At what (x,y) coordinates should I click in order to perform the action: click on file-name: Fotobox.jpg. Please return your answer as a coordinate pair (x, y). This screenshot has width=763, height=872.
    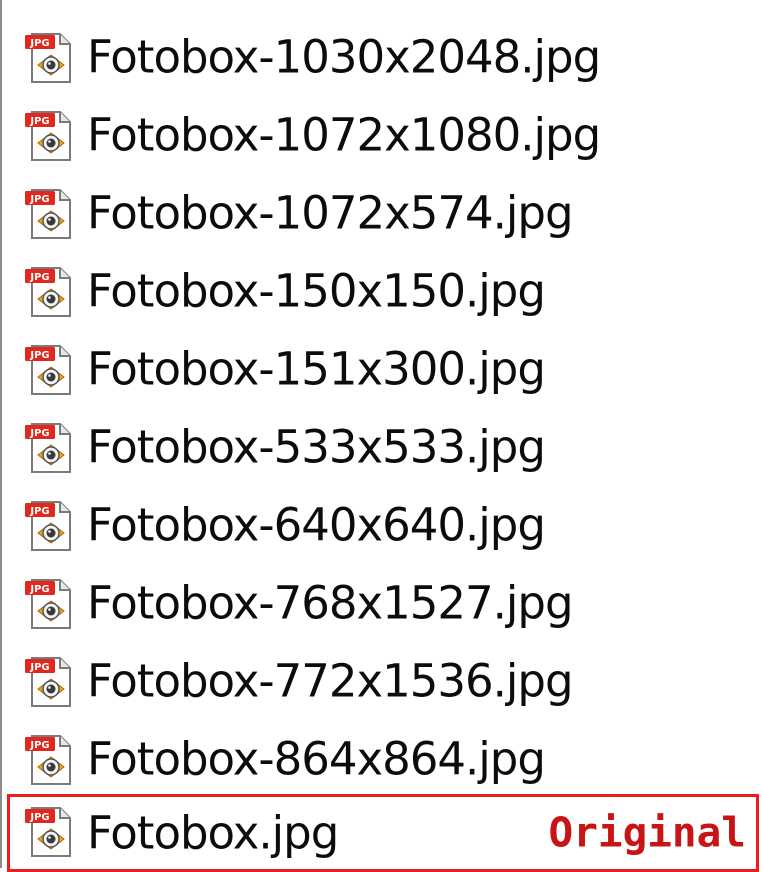
    Looking at the image, I should click on (213, 833).